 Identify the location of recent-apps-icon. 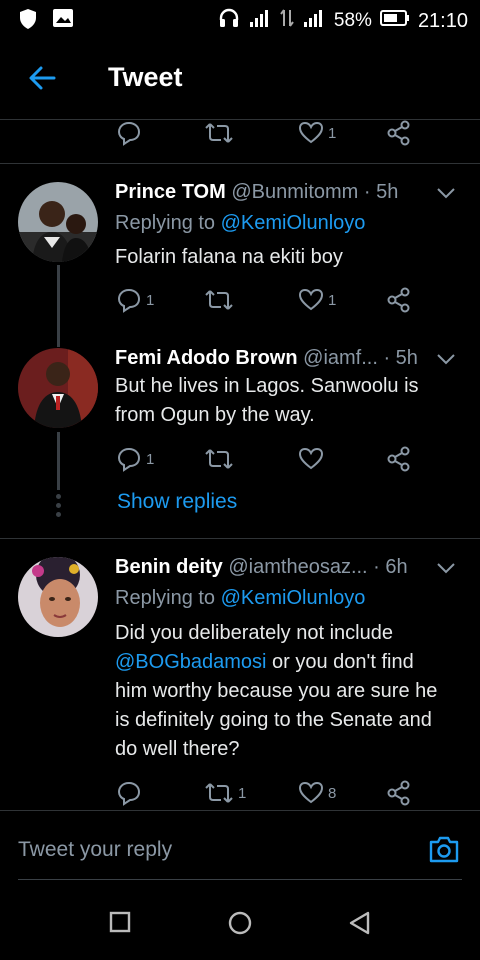
(120, 924).